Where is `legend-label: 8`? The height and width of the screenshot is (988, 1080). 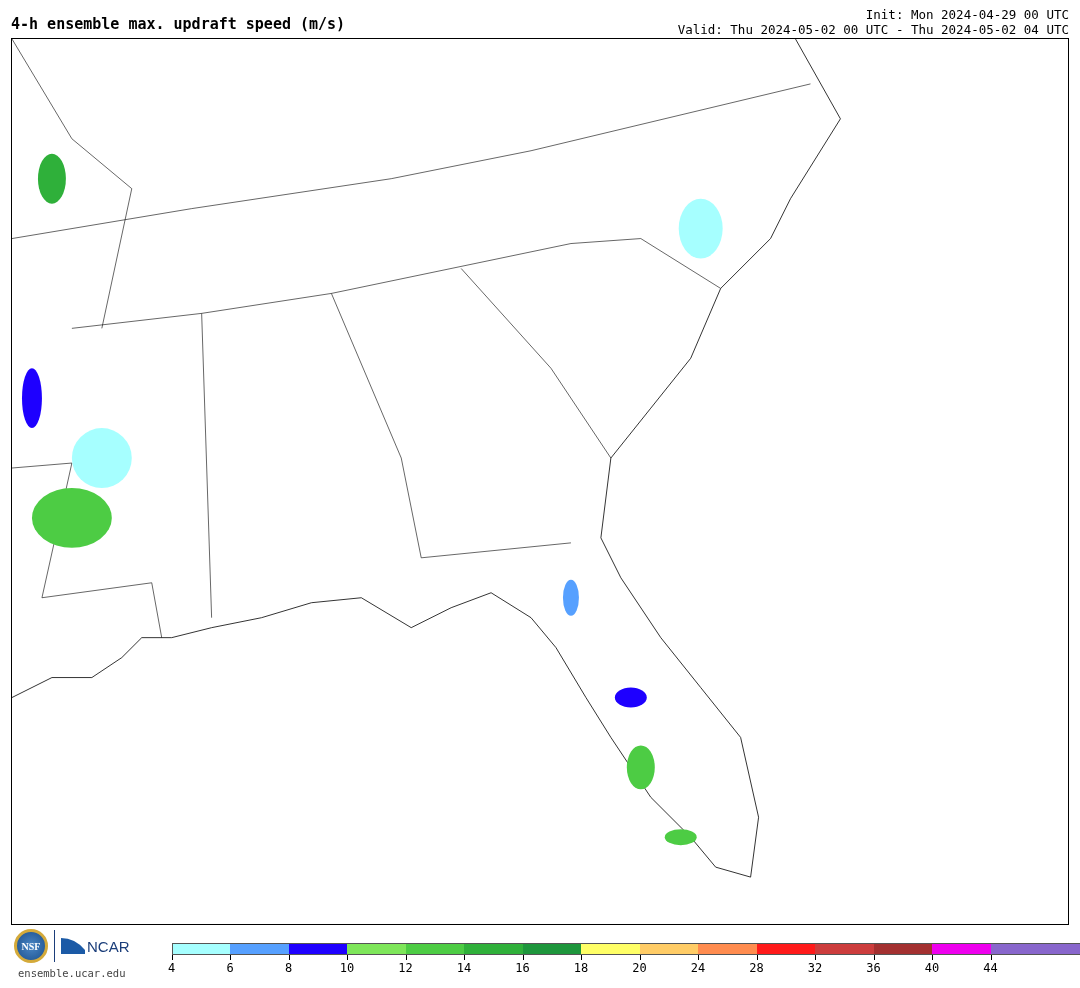 legend-label: 8 is located at coordinates (288, 968).